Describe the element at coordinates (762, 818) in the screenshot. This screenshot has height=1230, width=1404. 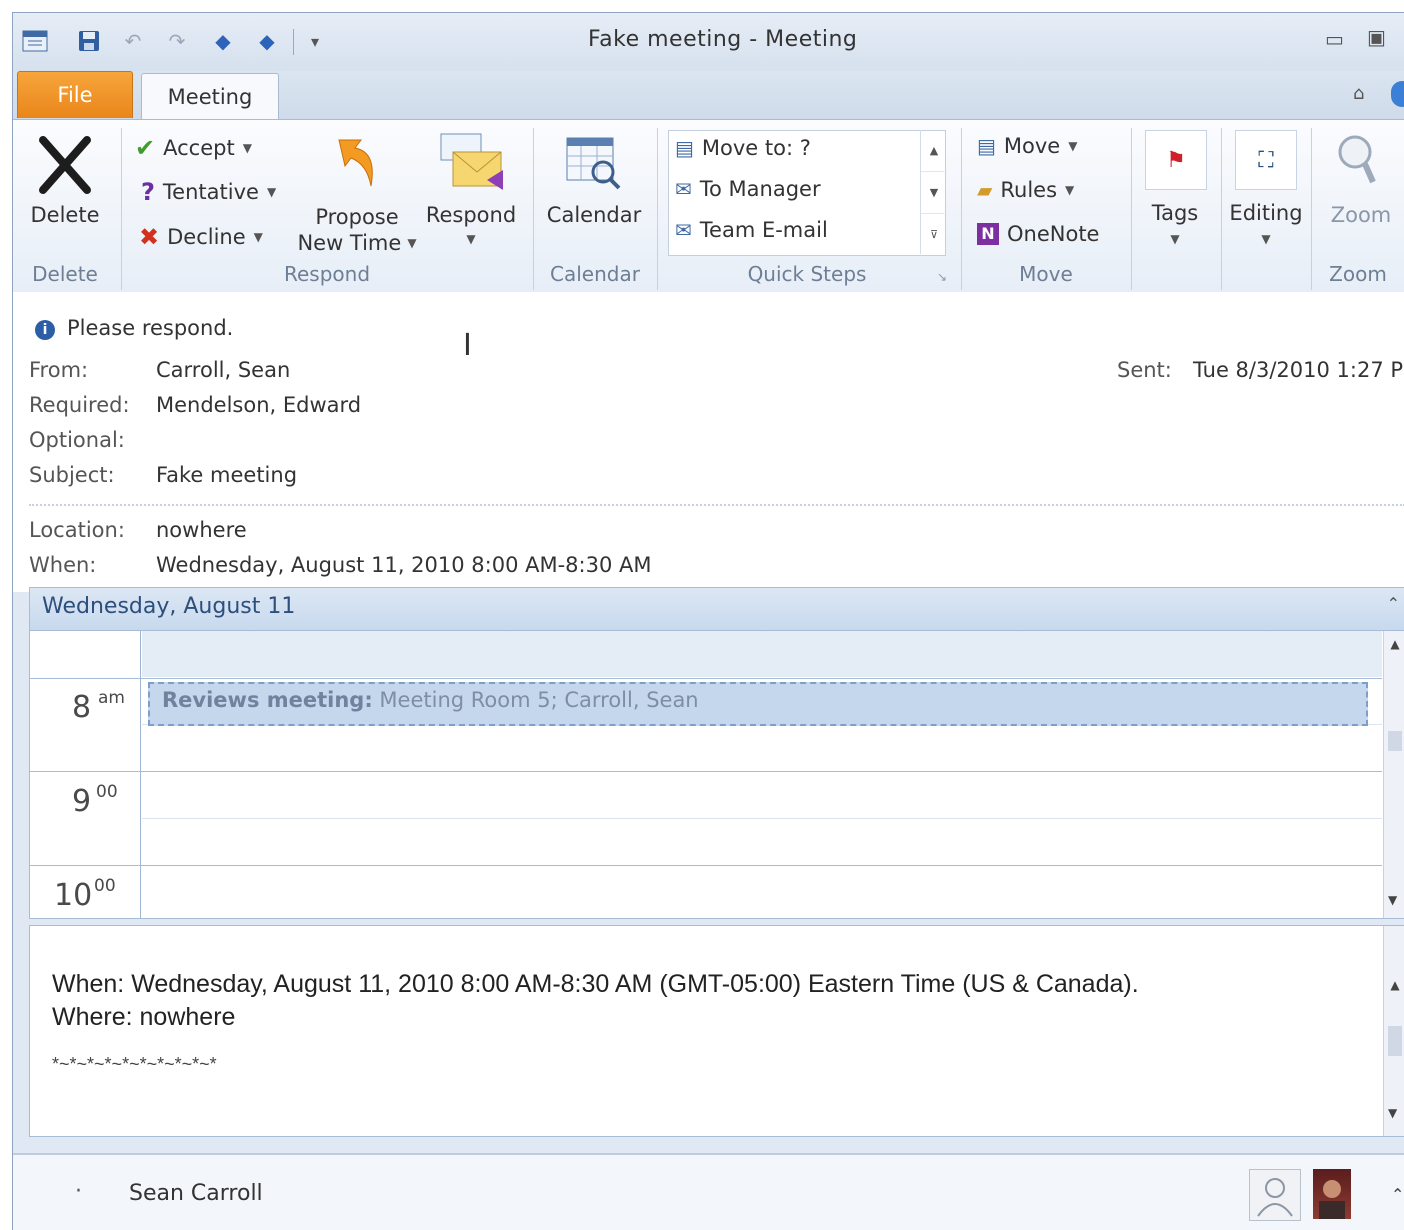
I see `half-hour-line` at that location.